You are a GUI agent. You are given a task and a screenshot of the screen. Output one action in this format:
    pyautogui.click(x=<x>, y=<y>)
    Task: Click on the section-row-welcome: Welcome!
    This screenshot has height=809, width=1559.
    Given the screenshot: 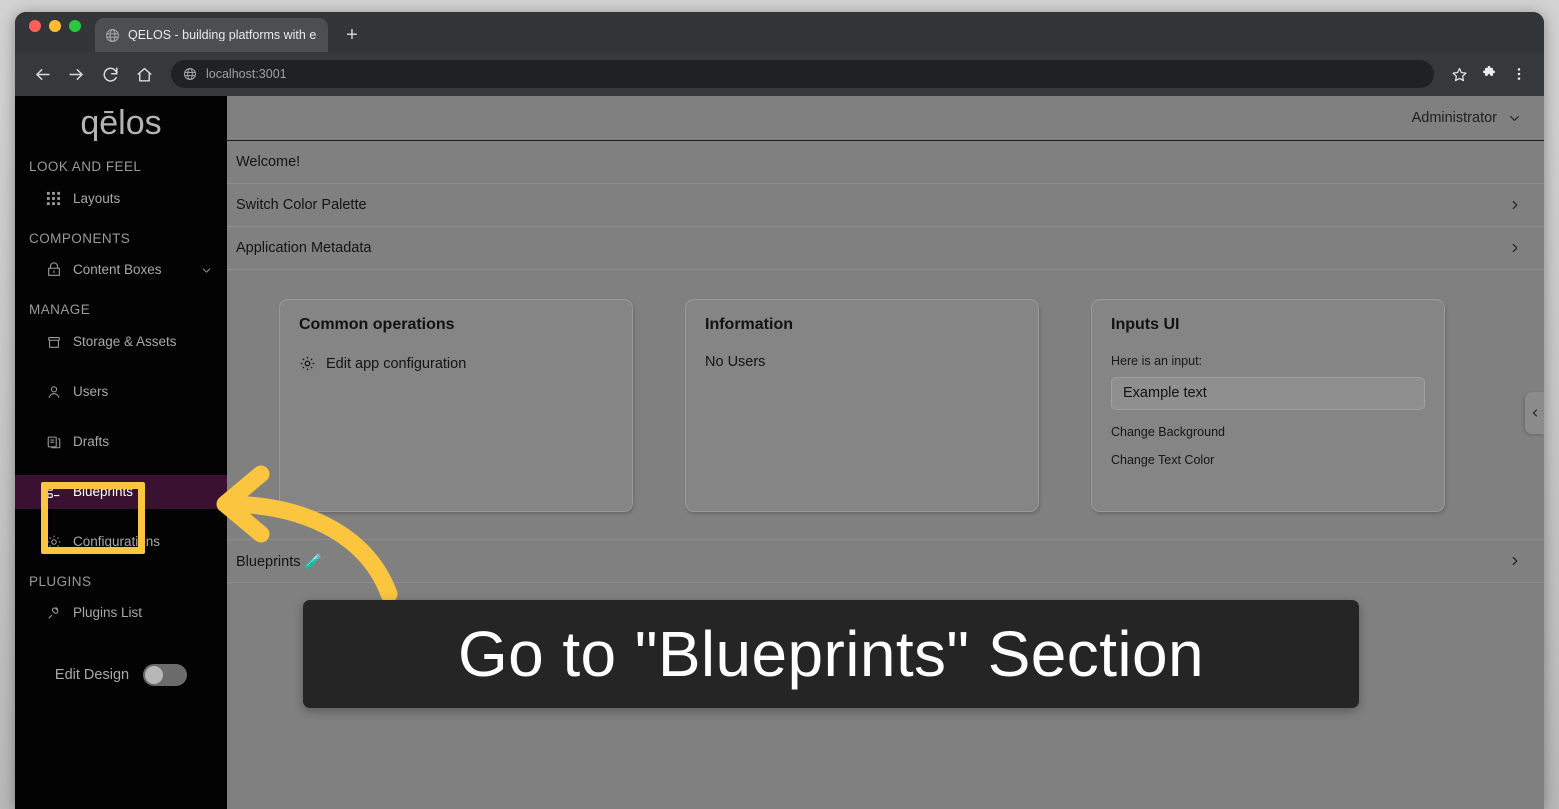 What is the action you would take?
    pyautogui.click(x=885, y=162)
    